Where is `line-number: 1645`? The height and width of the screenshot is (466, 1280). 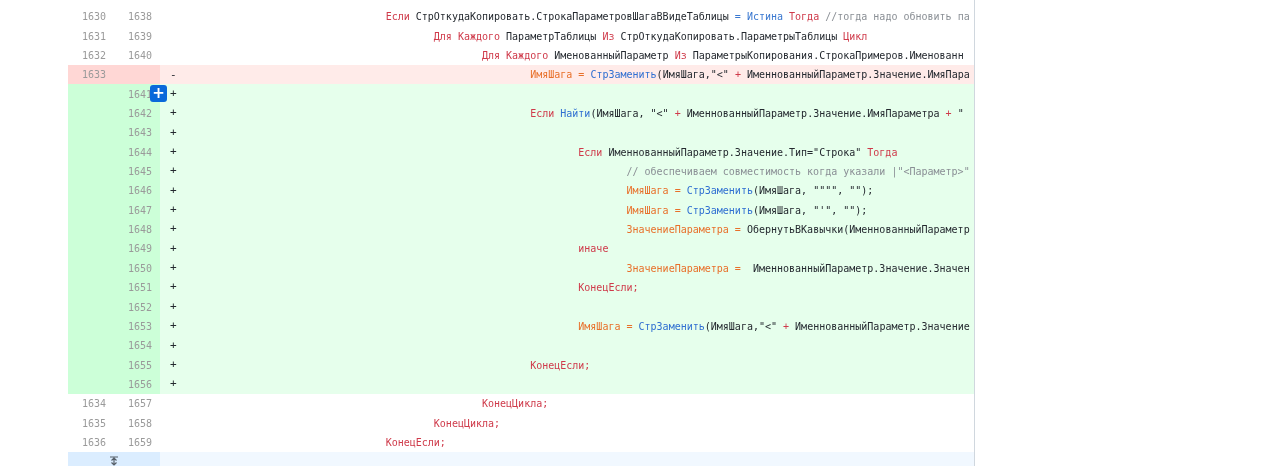
line-number: 1645 is located at coordinates (136, 171).